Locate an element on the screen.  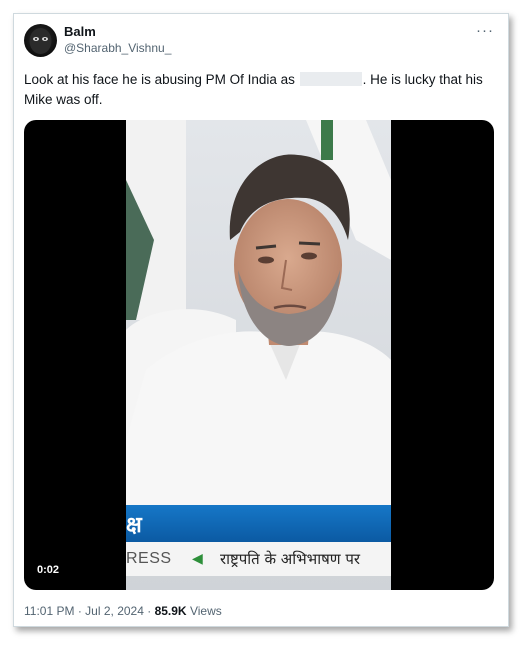
author-avatar is located at coordinates (40, 40).